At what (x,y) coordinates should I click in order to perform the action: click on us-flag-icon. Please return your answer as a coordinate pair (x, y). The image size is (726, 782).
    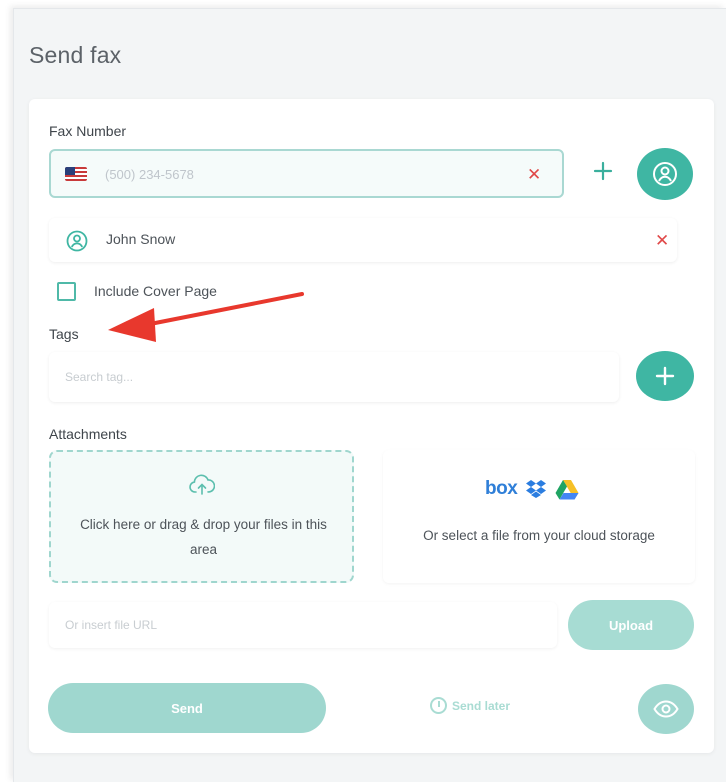
    Looking at the image, I should click on (76, 174).